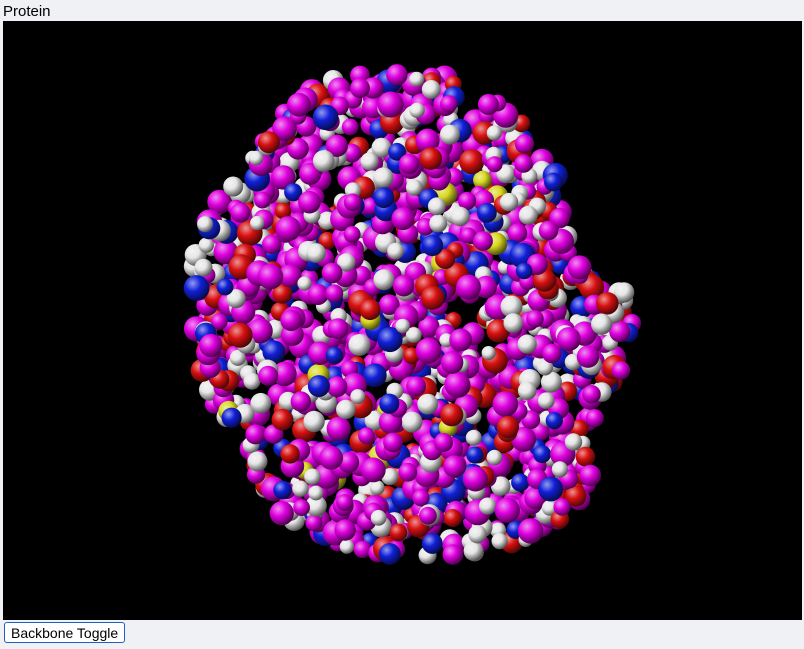 This screenshot has height=649, width=804. What do you see at coordinates (27, 11) in the screenshot?
I see `page-title: Protein` at bounding box center [27, 11].